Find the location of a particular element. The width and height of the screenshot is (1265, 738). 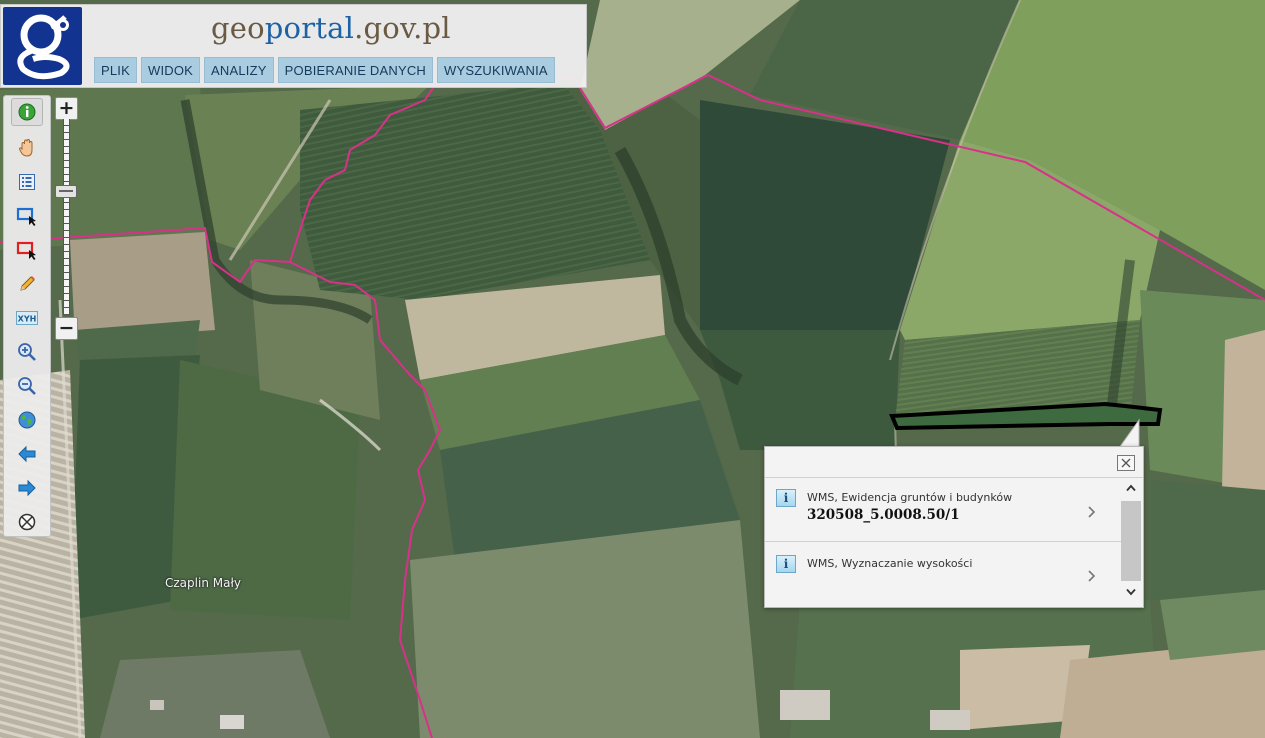

zoom-slider-ticks is located at coordinates (66, 217).